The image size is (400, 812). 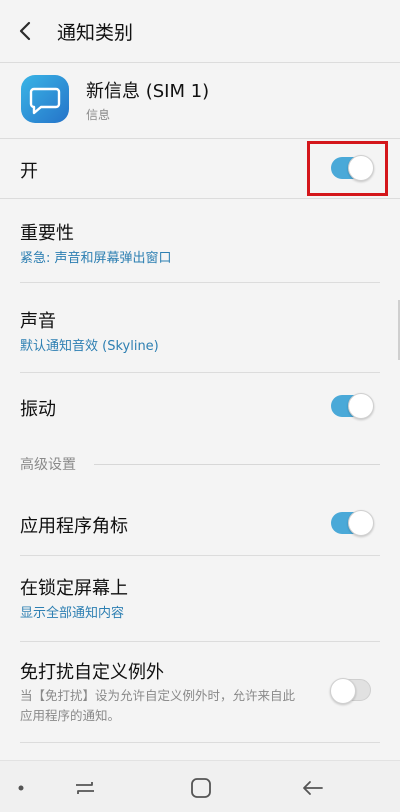 I want to click on app-subtitle: 信息, so click(x=98, y=115).